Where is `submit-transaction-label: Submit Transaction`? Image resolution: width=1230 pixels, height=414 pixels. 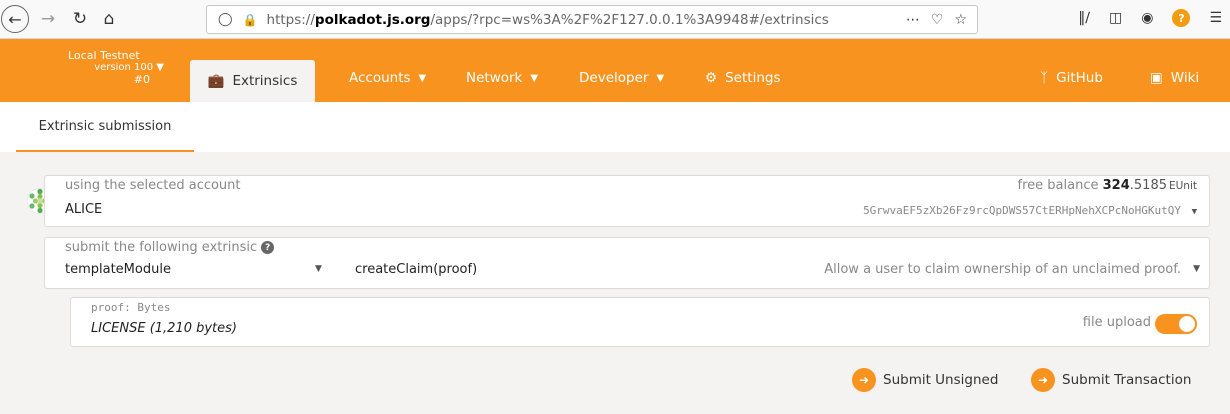 submit-transaction-label: Submit Transaction is located at coordinates (1127, 380).